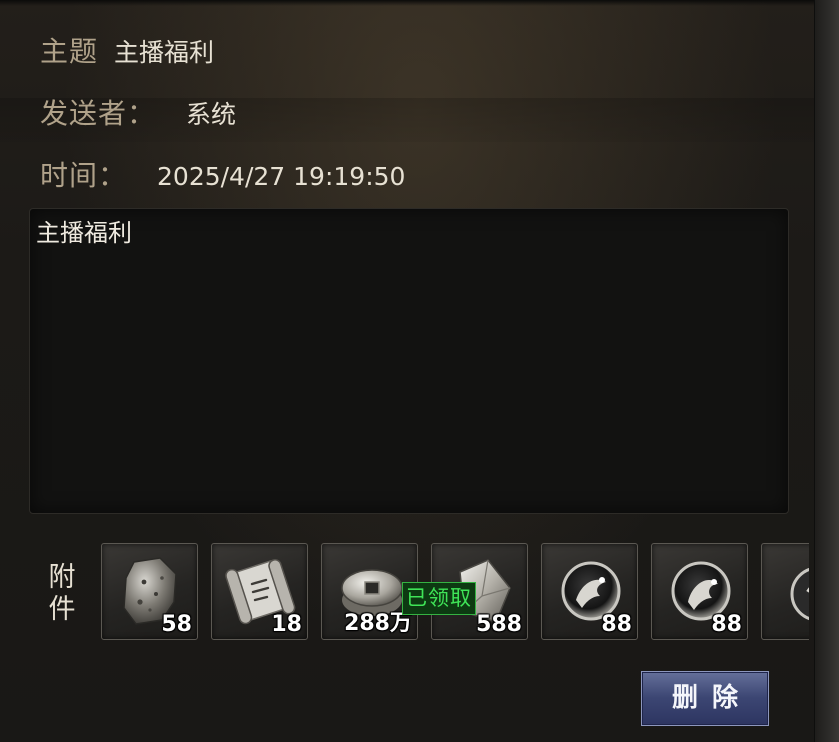 Image resolution: width=839 pixels, height=742 pixels. I want to click on sender-label: 发送者：, so click(98, 113).